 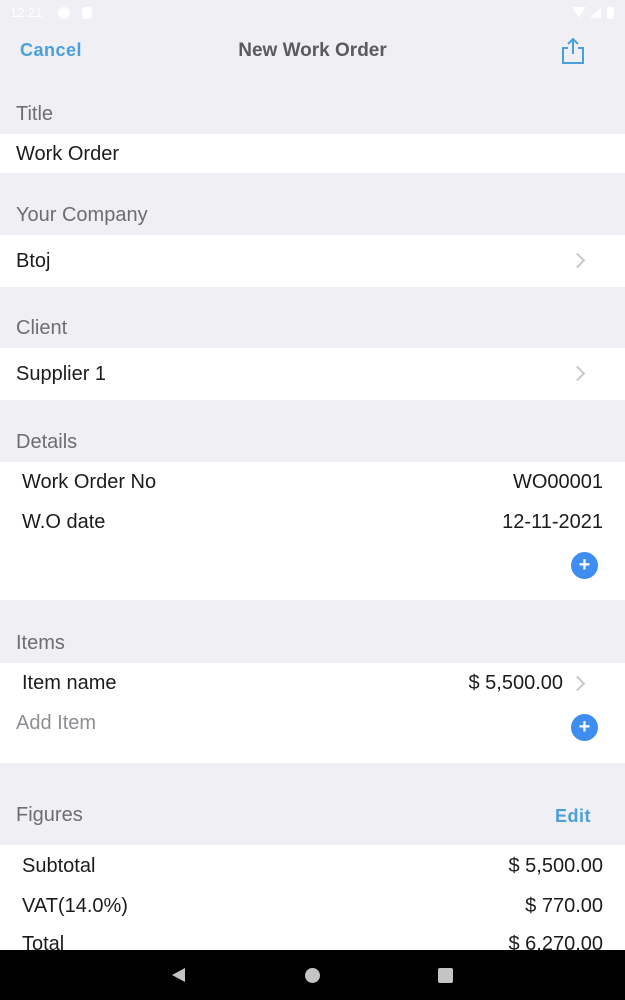 I want to click on sd-card-icon, so click(x=87, y=13).